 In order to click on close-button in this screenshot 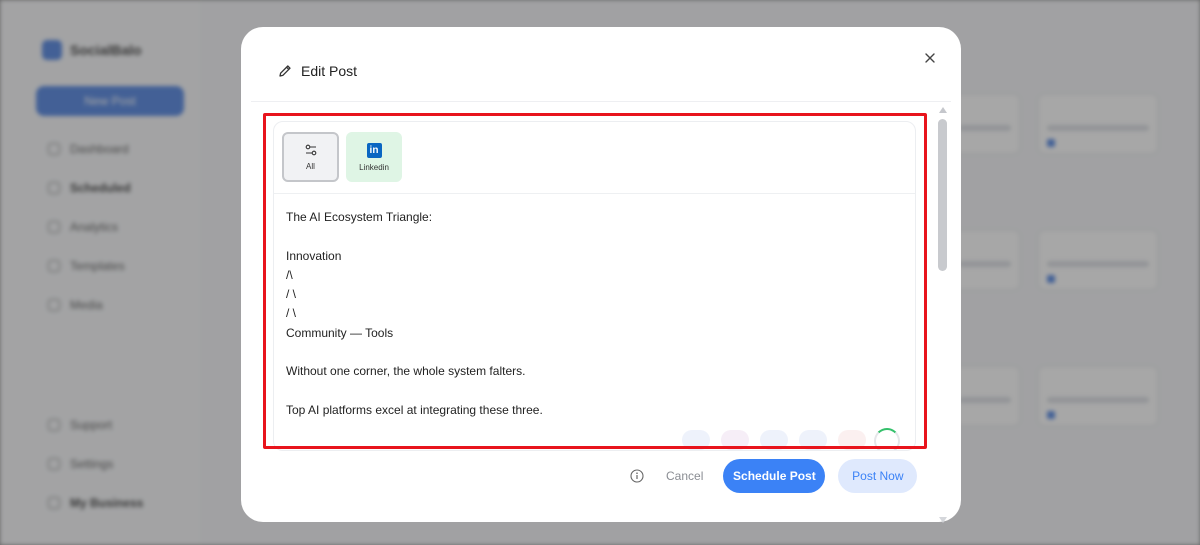, I will do `click(930, 58)`.